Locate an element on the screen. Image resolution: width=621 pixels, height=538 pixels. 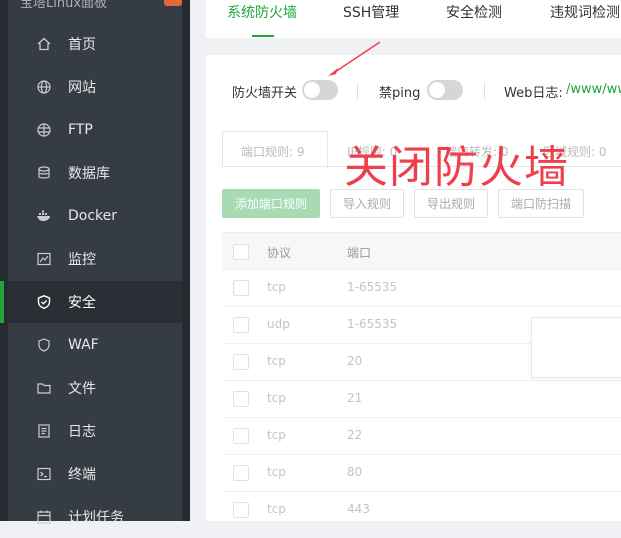
annotation-arrow is located at coordinates (354, 58).